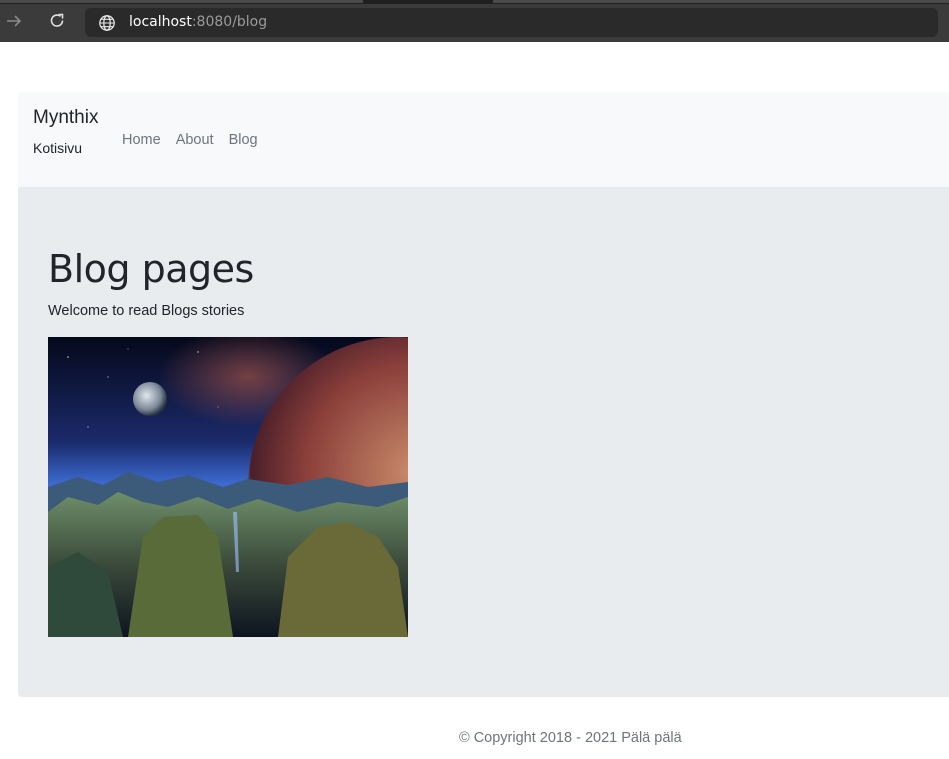 Image resolution: width=949 pixels, height=759 pixels. Describe the element at coordinates (229, 22) in the screenshot. I see `url-path: :8080/blog` at that location.